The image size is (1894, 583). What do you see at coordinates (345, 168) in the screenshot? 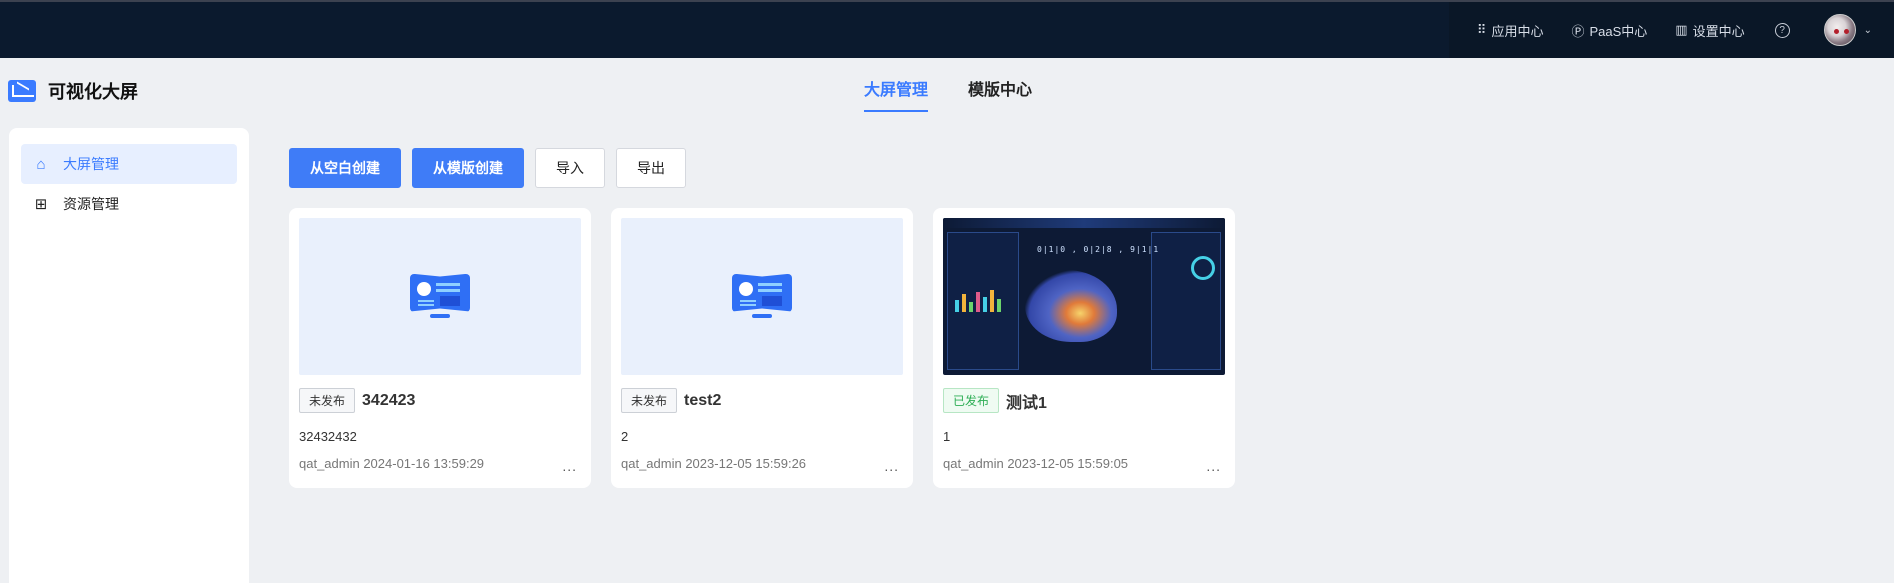
I see `create-blank-button: 从空白创建` at bounding box center [345, 168].